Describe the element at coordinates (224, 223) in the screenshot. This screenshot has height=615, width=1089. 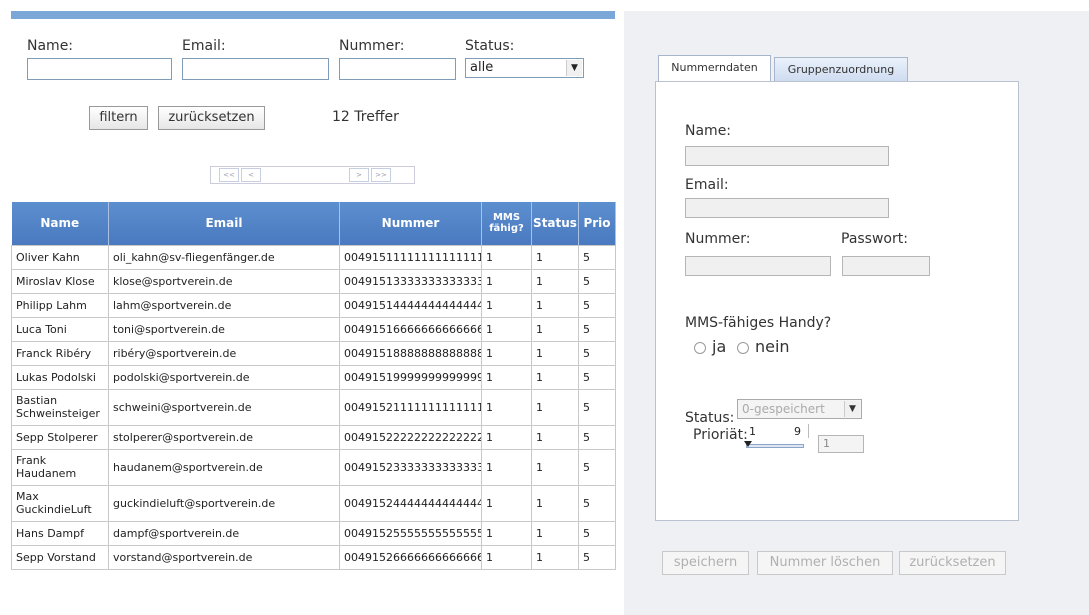
I see `column-header-email: Email` at that location.